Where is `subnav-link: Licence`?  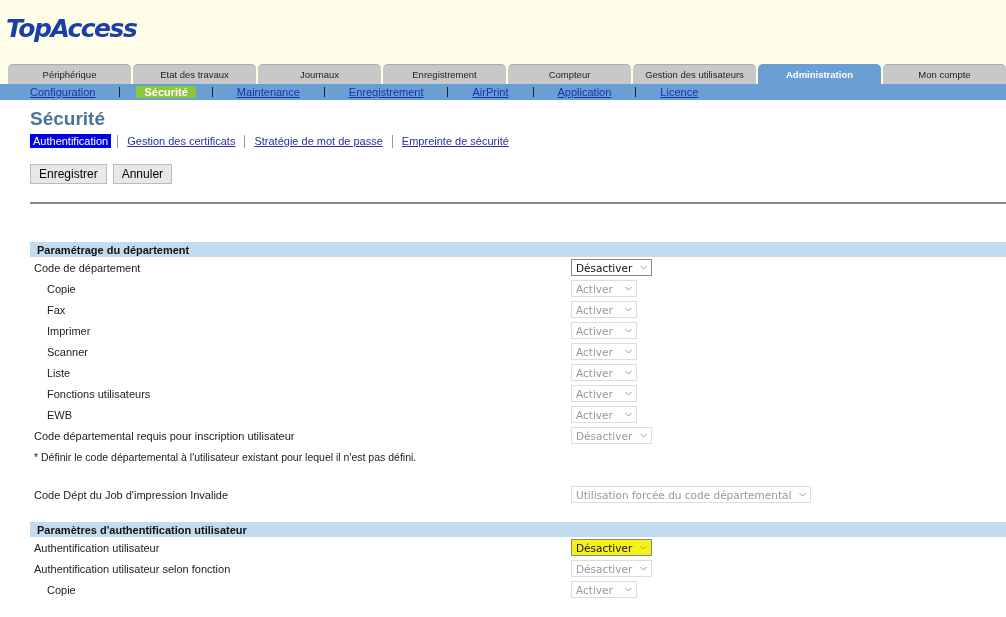 subnav-link: Licence is located at coordinates (679, 92).